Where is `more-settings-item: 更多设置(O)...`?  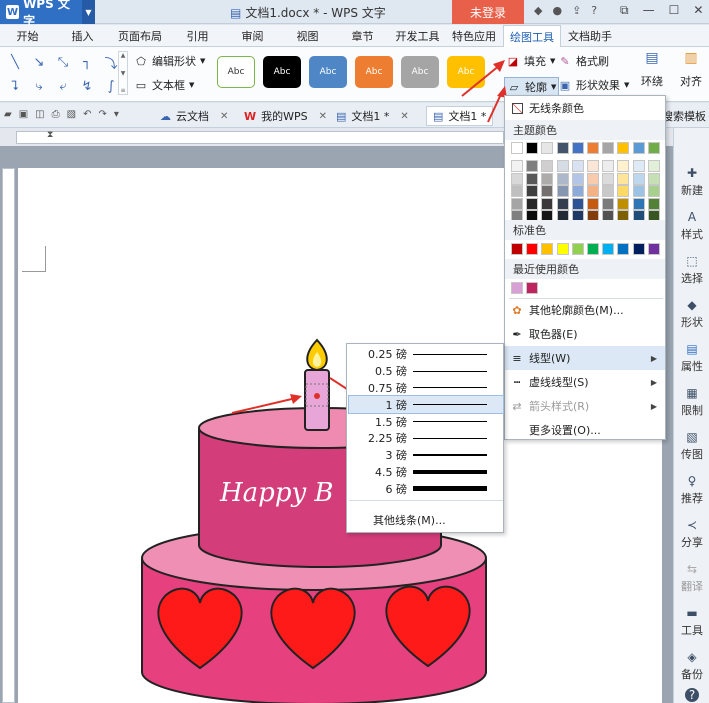 more-settings-item: 更多设置(O)... is located at coordinates (585, 430).